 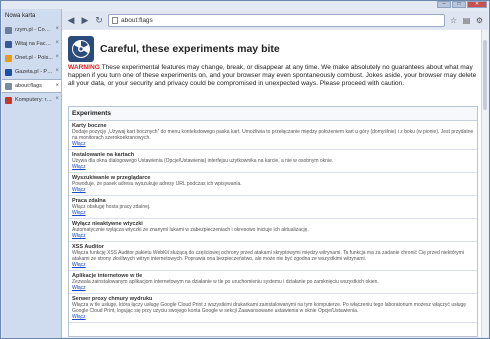 I want to click on page-icon, so click(x=115, y=20).